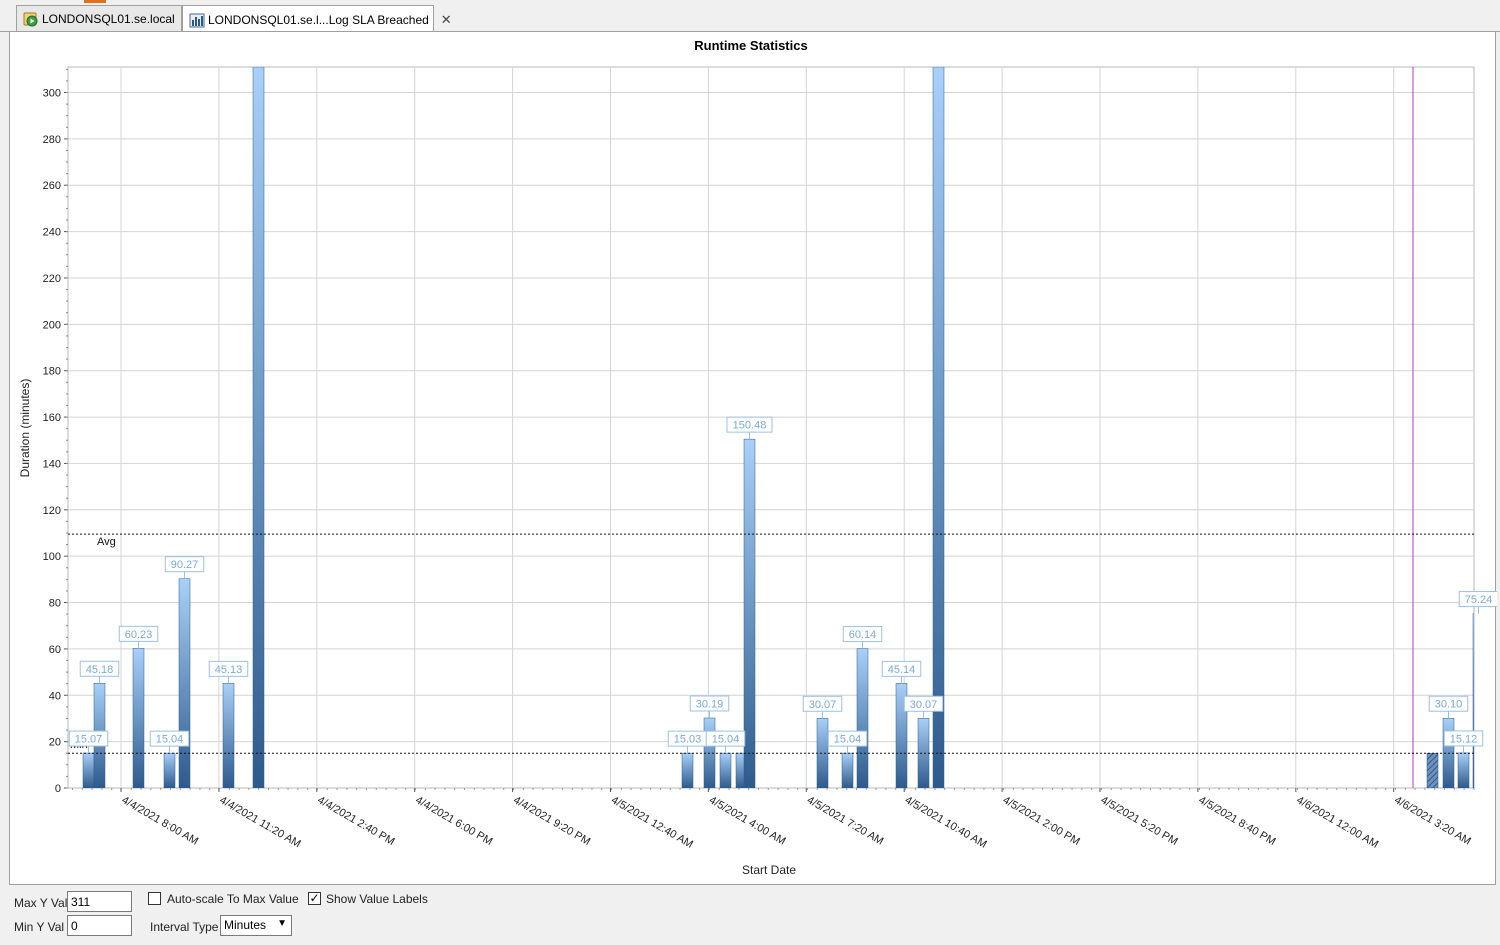  I want to click on y-tick-label: 220, so click(52, 279).